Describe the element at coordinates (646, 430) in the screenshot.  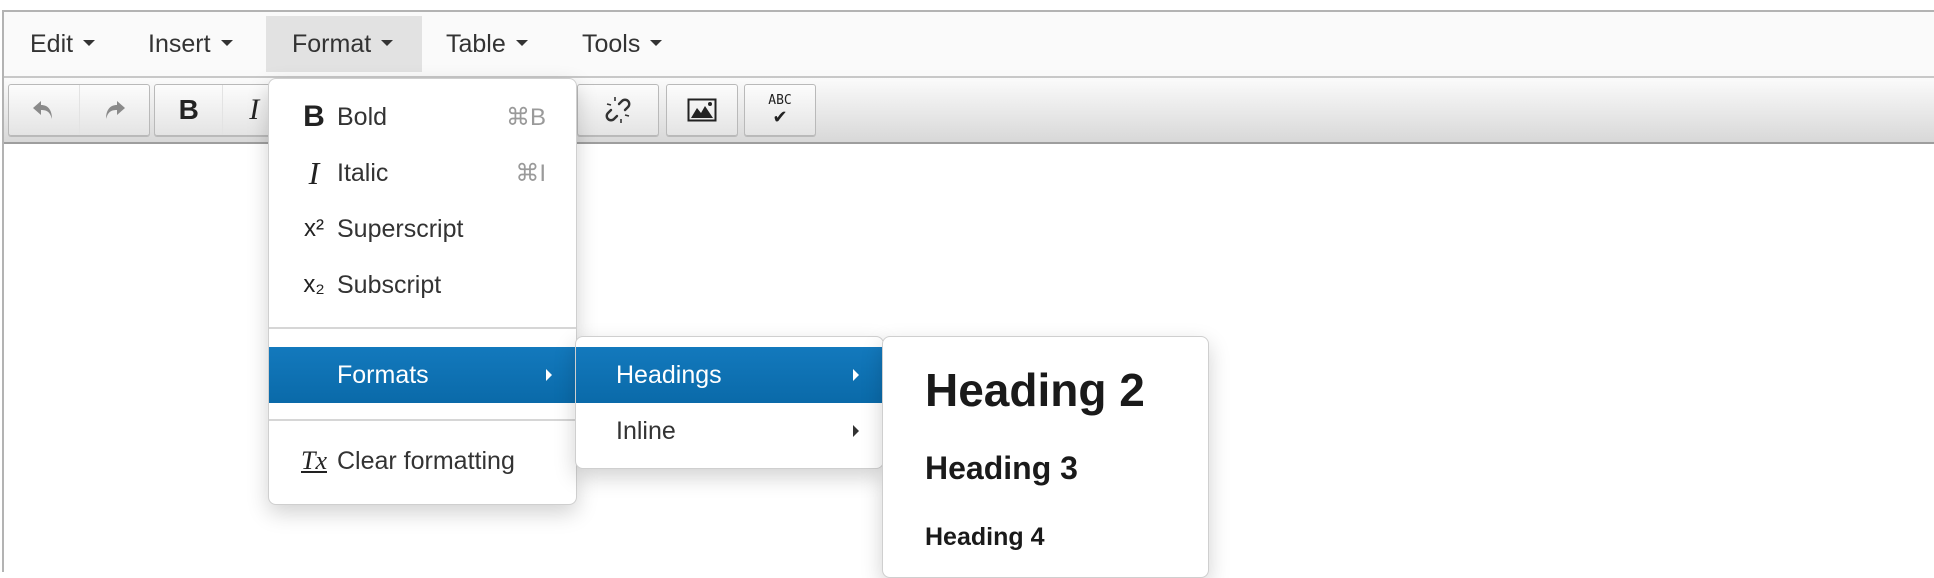
I see `submenu-item-inline-label: Inline` at that location.